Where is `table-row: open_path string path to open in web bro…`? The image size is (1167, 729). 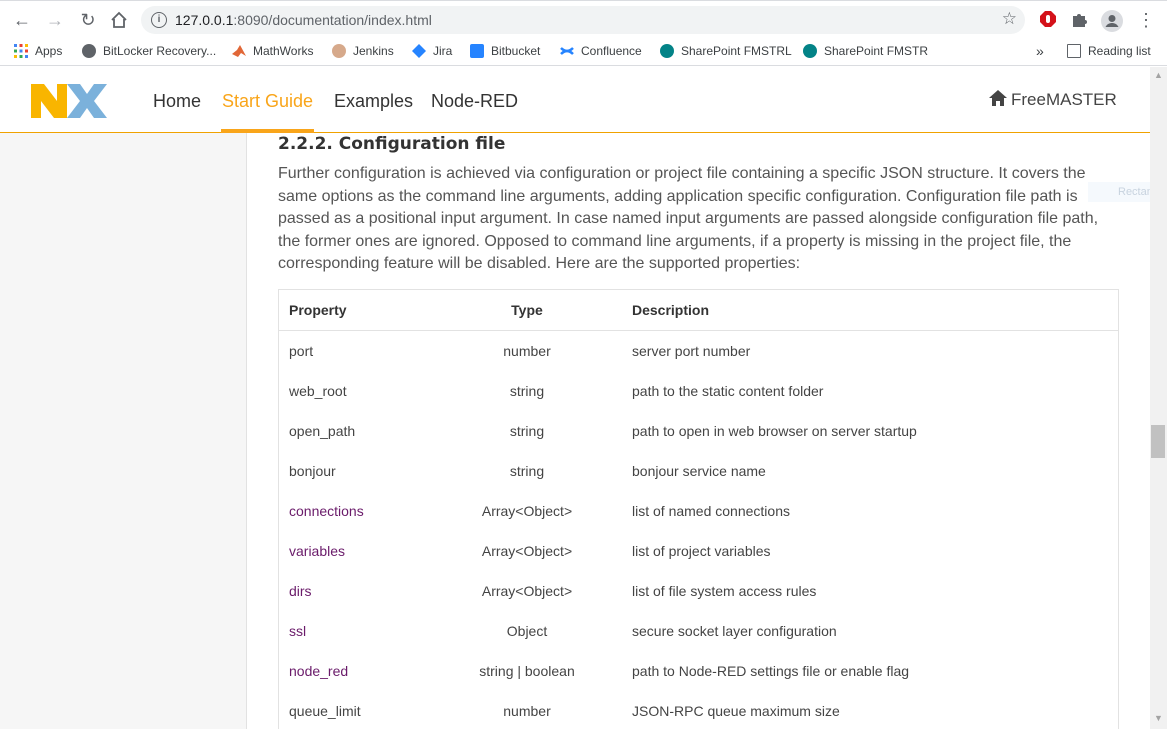 table-row: open_path string path to open in web bro… is located at coordinates (698, 431).